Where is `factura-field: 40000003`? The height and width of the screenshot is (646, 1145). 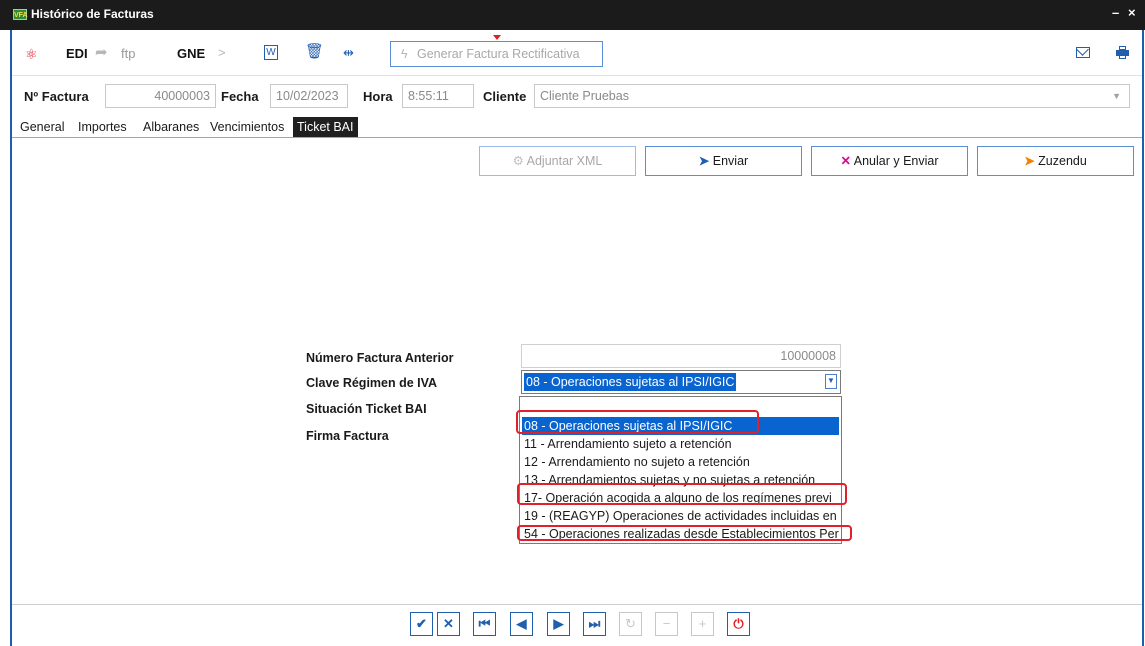 factura-field: 40000003 is located at coordinates (160, 96).